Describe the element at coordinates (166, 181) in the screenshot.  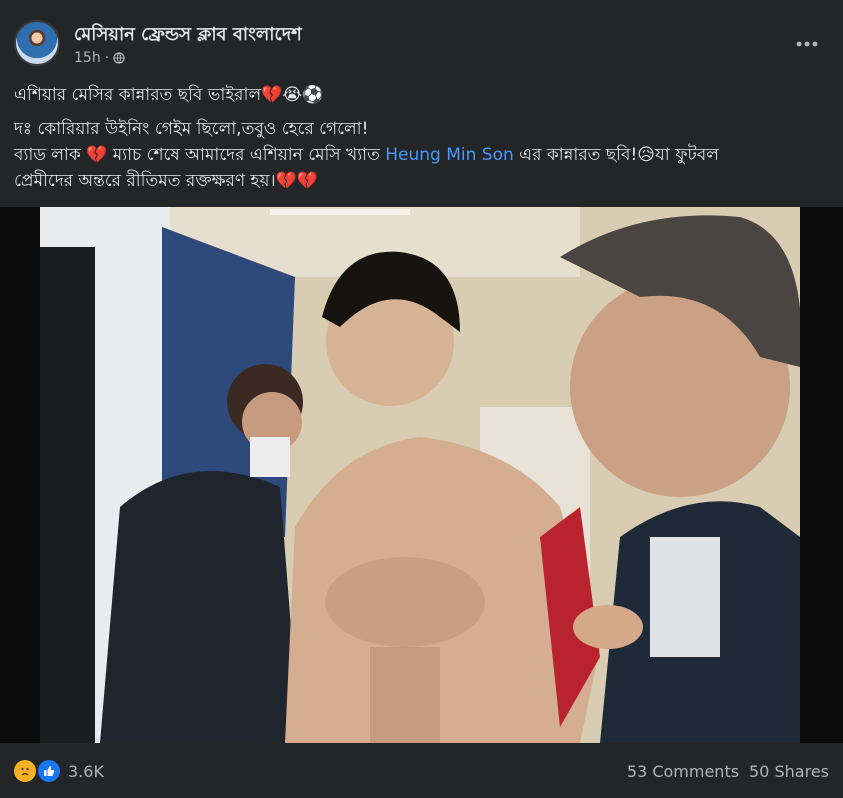
I see `post-line-4: প্রেমীদের অন্তরে রীতিমত রক্তক্ষরণ হয়।💔💔` at that location.